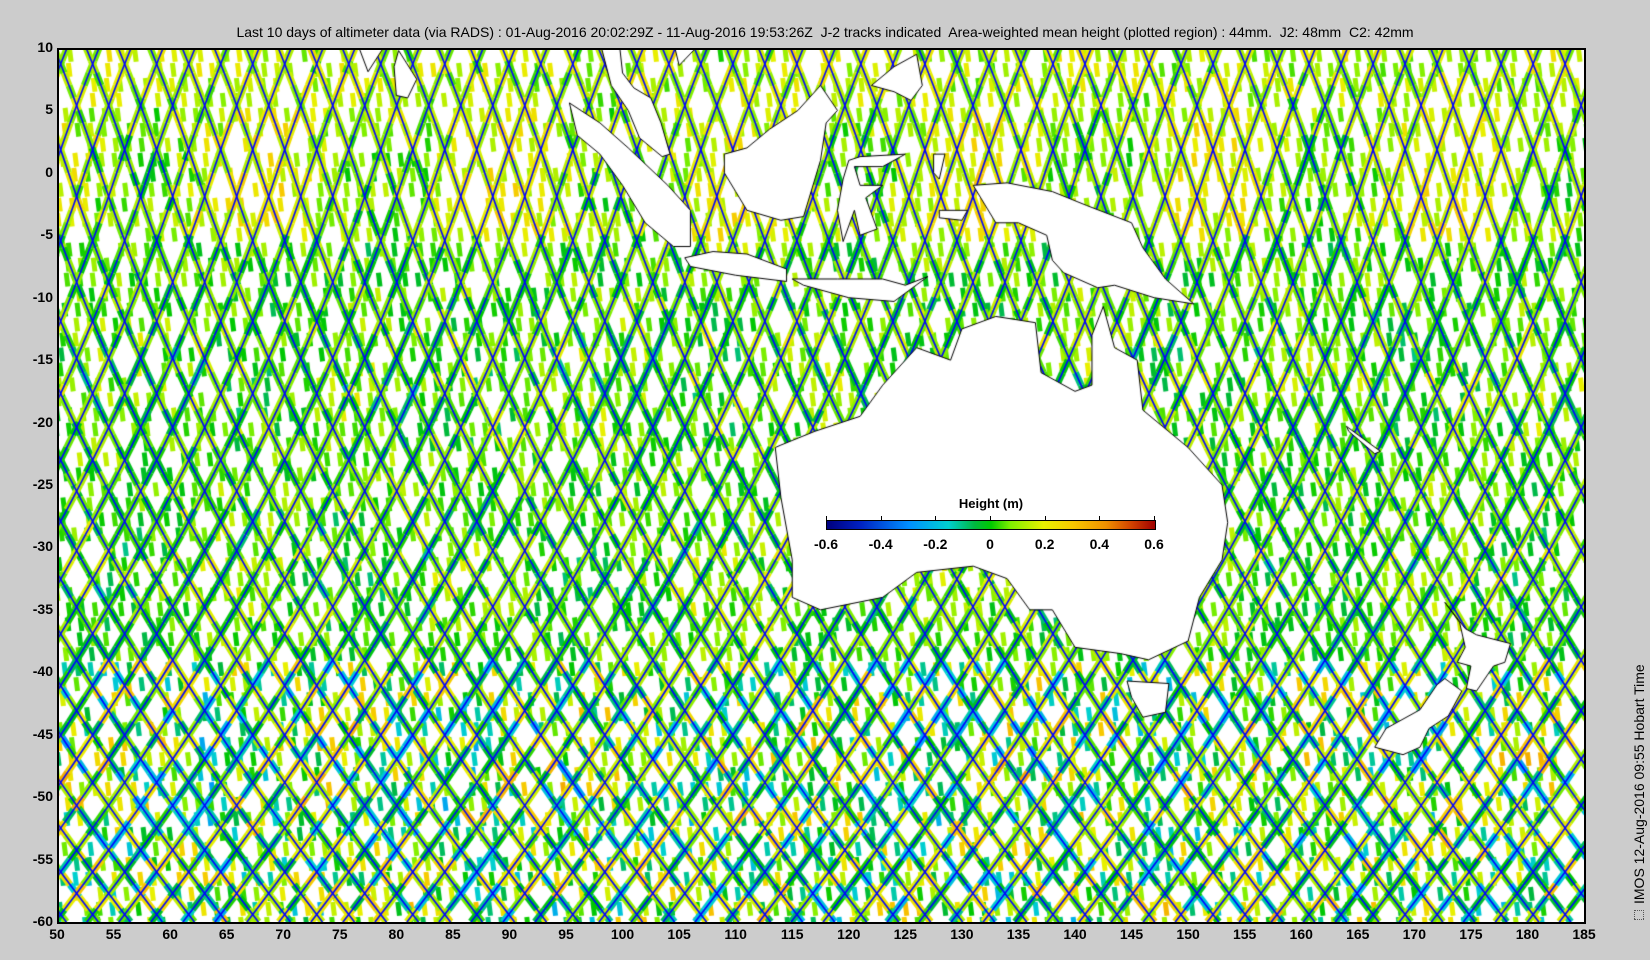 The width and height of the screenshot is (1650, 960). I want to click on x-tick-label: 85, so click(453, 934).